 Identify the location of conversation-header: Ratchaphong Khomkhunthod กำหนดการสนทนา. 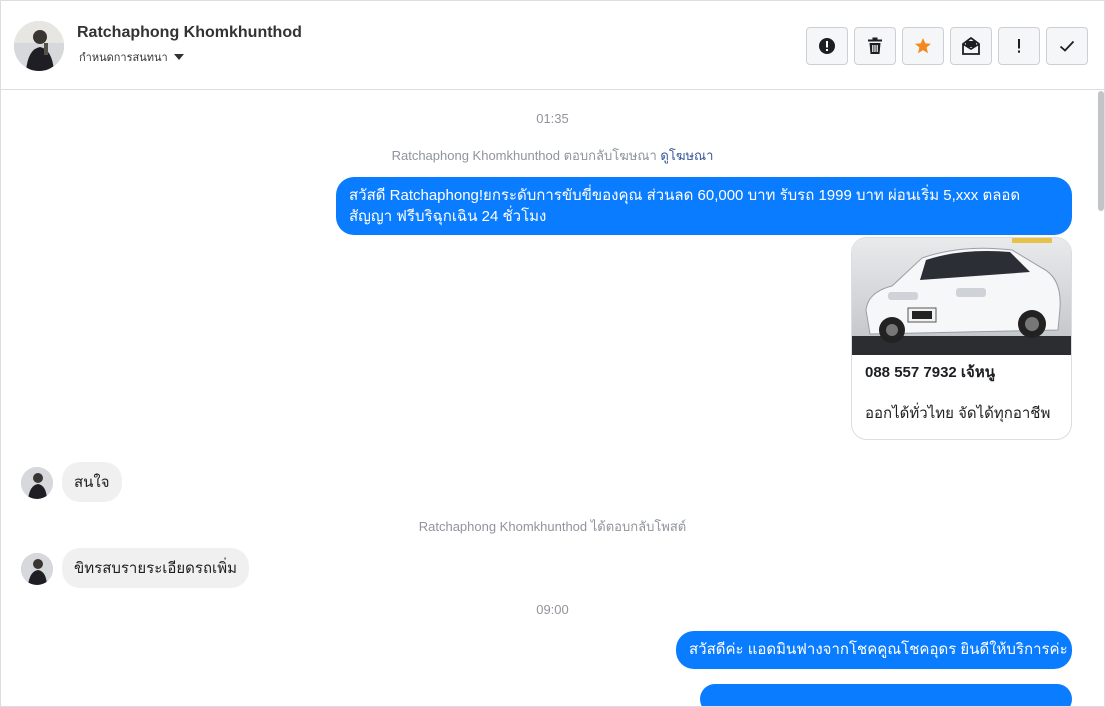
(552, 45).